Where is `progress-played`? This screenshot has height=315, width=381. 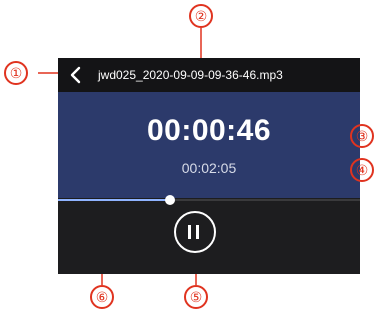 progress-played is located at coordinates (114, 200).